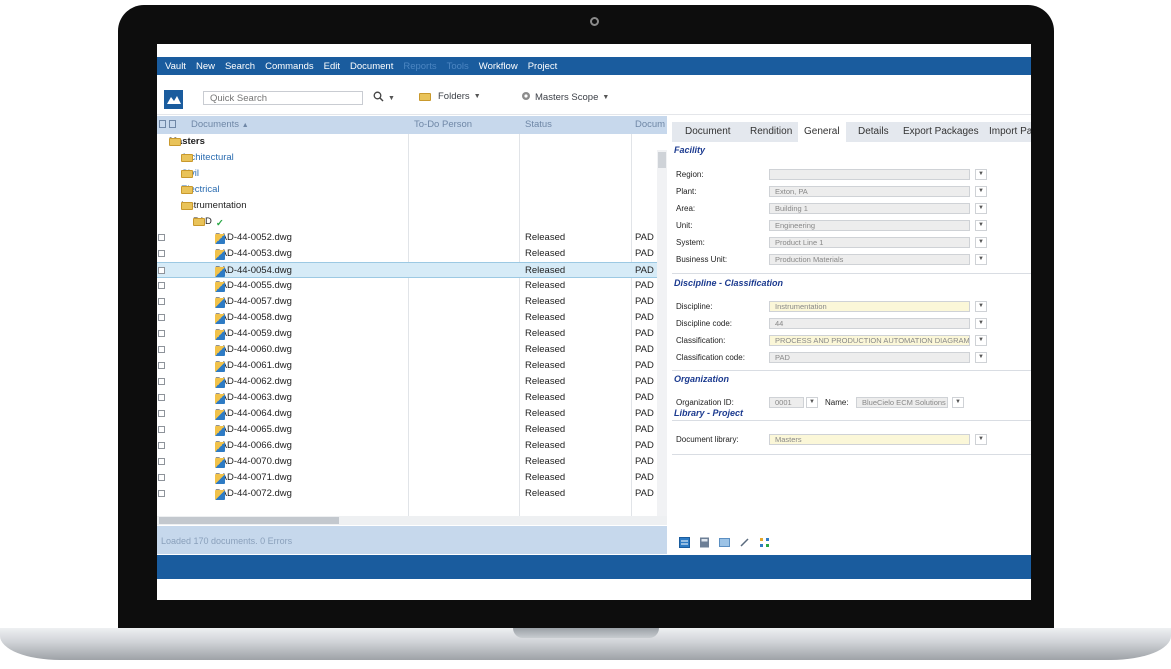 Image resolution: width=1171 pixels, height=669 pixels. Describe the element at coordinates (289, 66) in the screenshot. I see `menu-commands: Commands` at that location.